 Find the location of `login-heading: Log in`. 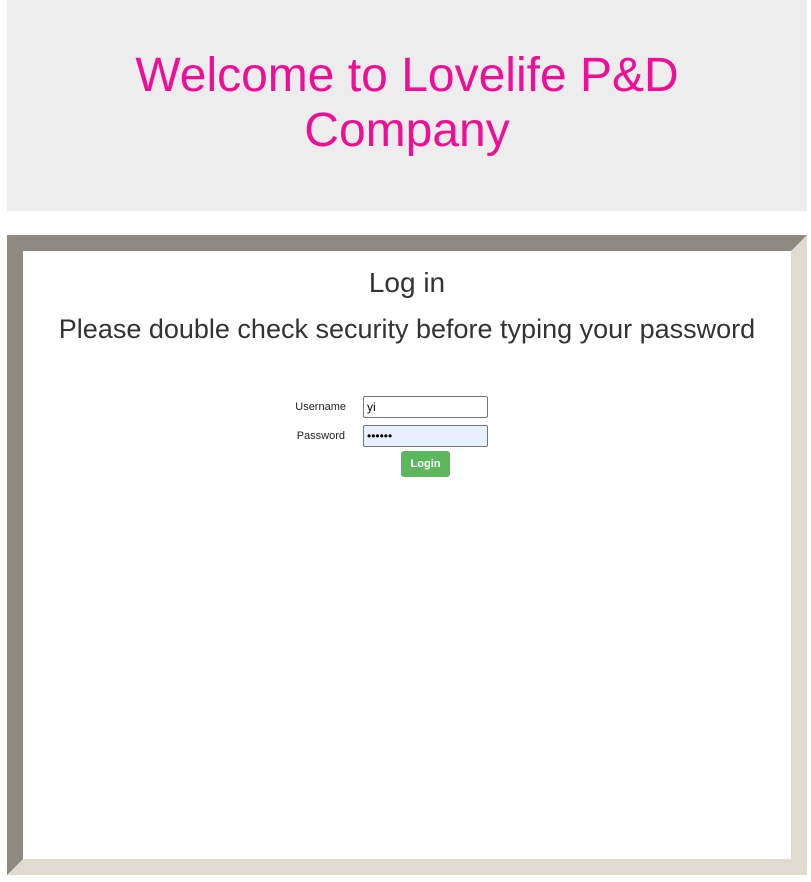

login-heading: Log in is located at coordinates (407, 282).